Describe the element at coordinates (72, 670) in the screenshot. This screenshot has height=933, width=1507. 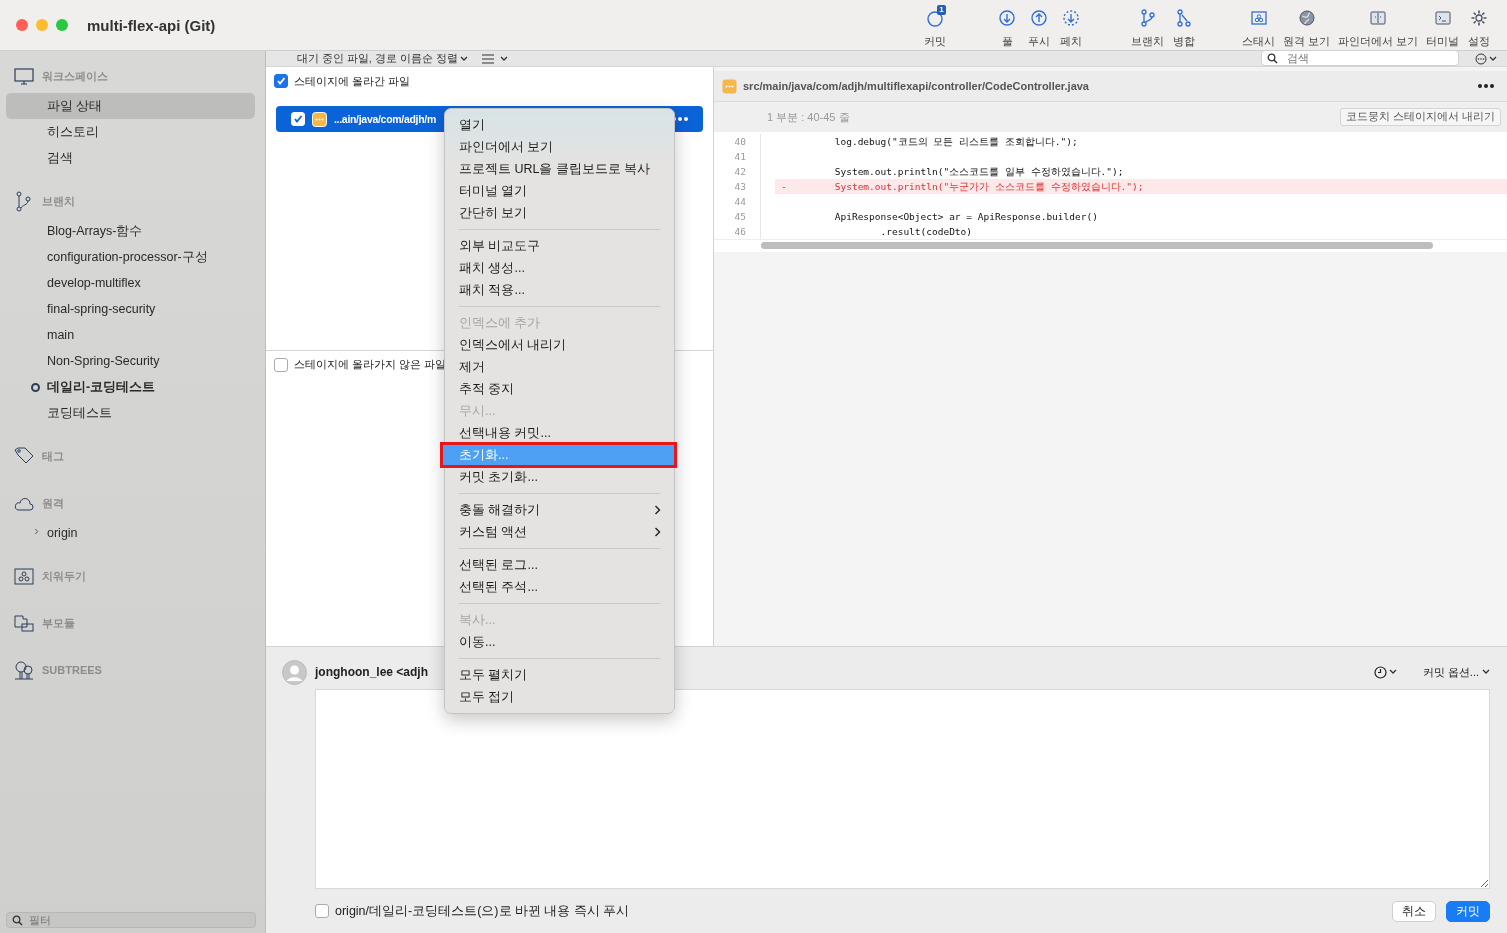
I see `section-heading: SUBTREES` at that location.